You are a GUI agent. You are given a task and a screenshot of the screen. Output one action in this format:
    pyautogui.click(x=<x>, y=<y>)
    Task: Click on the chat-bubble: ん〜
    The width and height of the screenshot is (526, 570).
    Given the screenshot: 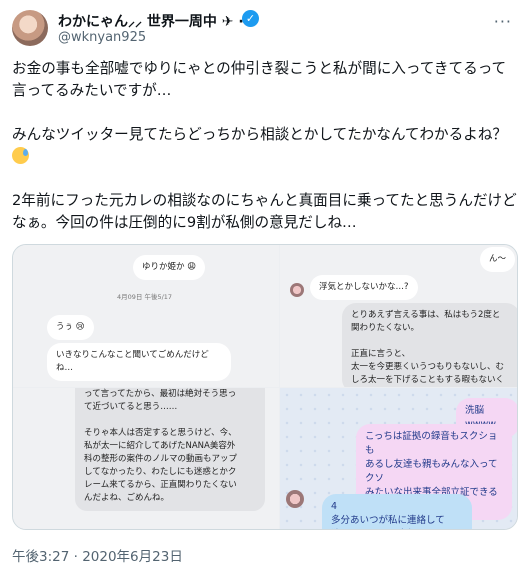 What is the action you would take?
    pyautogui.click(x=498, y=259)
    